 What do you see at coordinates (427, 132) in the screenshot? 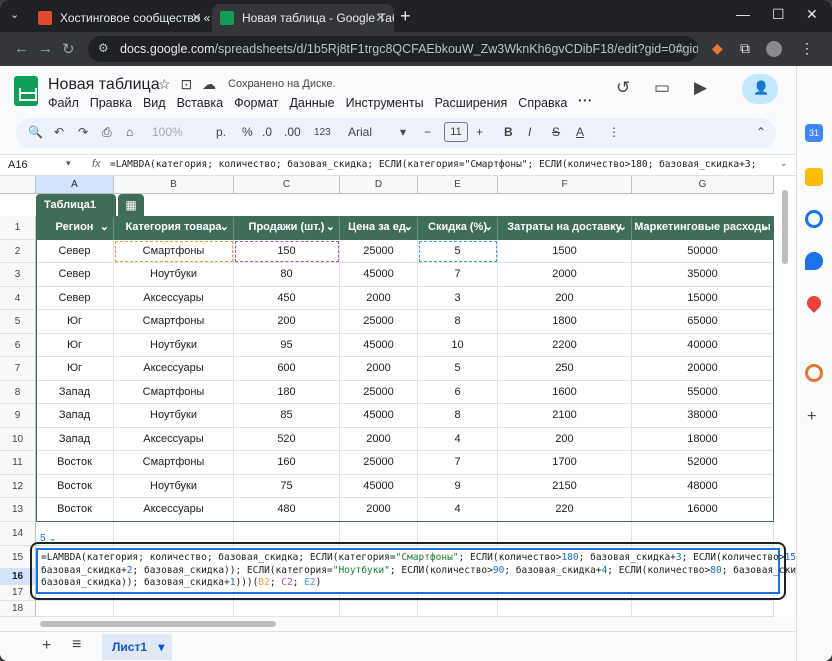
I see `font-size-minus-button: −` at bounding box center [427, 132].